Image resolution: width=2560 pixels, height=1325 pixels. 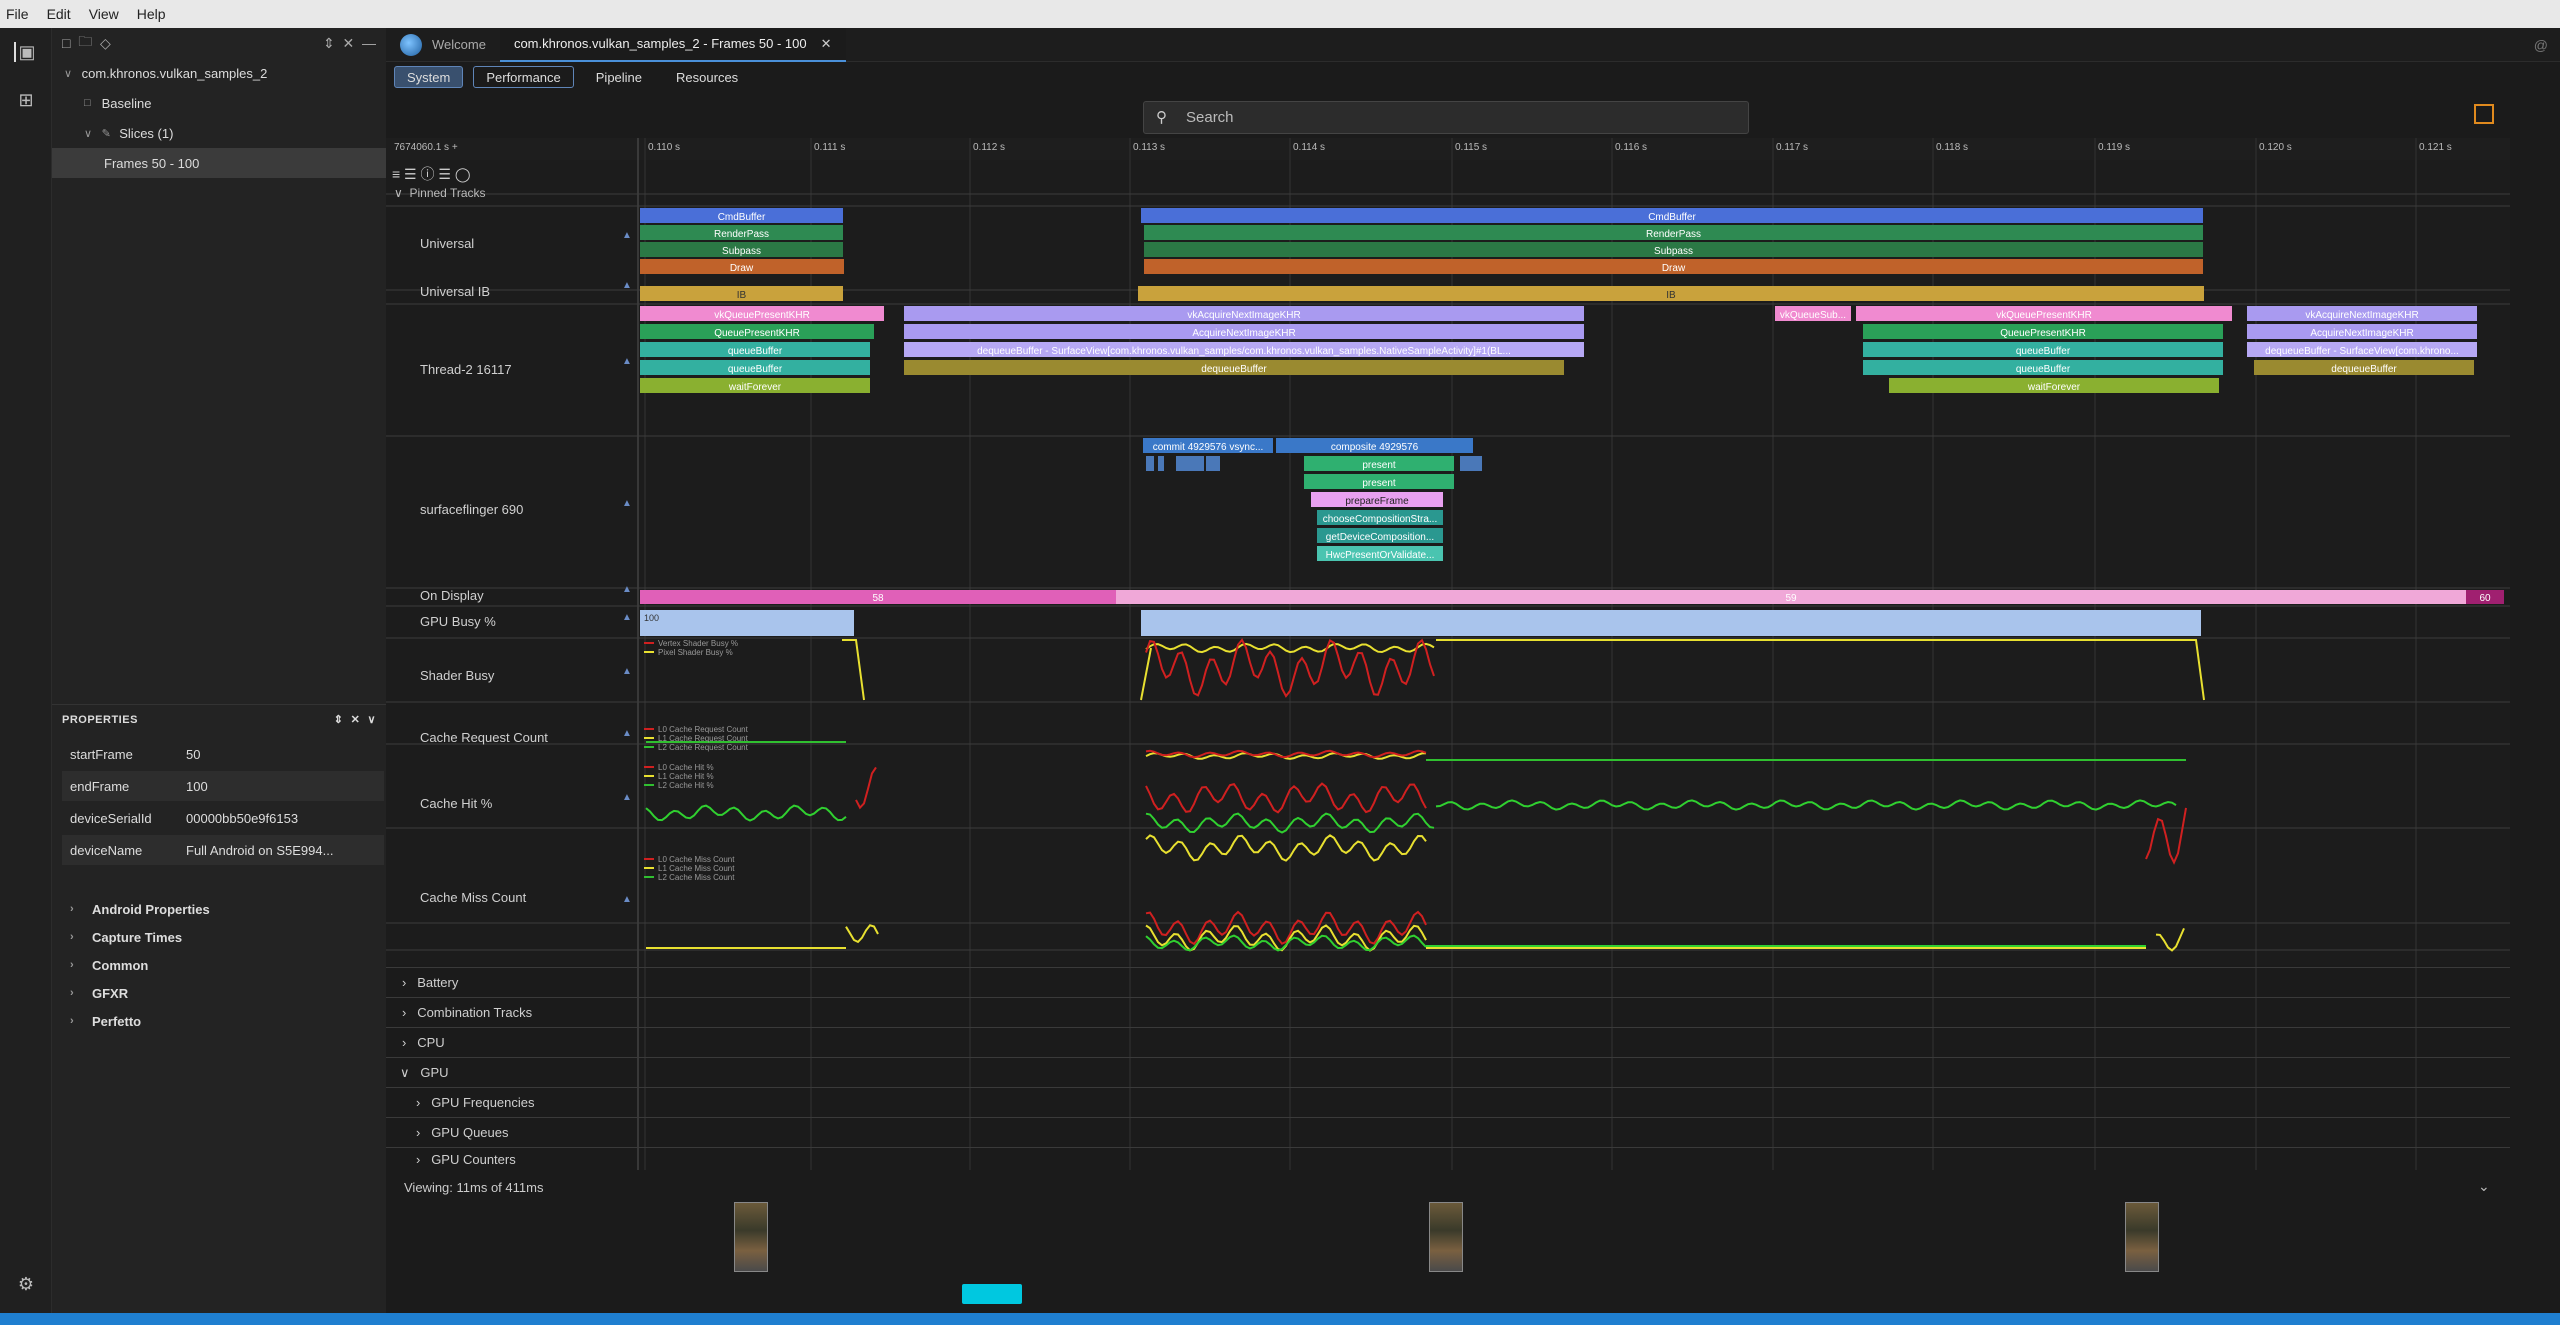 I want to click on app-logo-icon, so click(x=411, y=44).